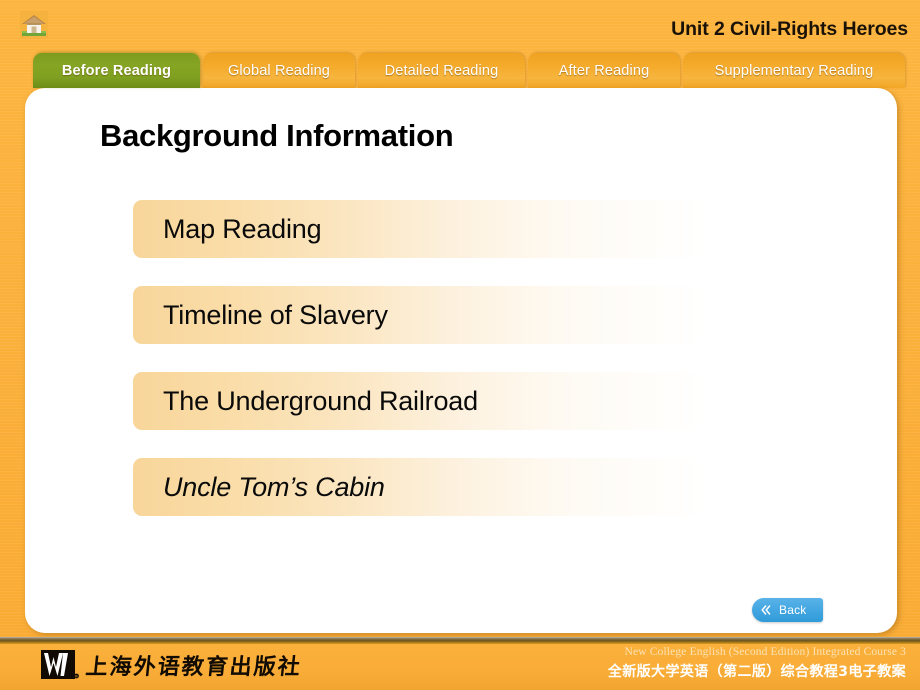 The image size is (920, 690). I want to click on tab-after-reading: After Reading, so click(604, 70).